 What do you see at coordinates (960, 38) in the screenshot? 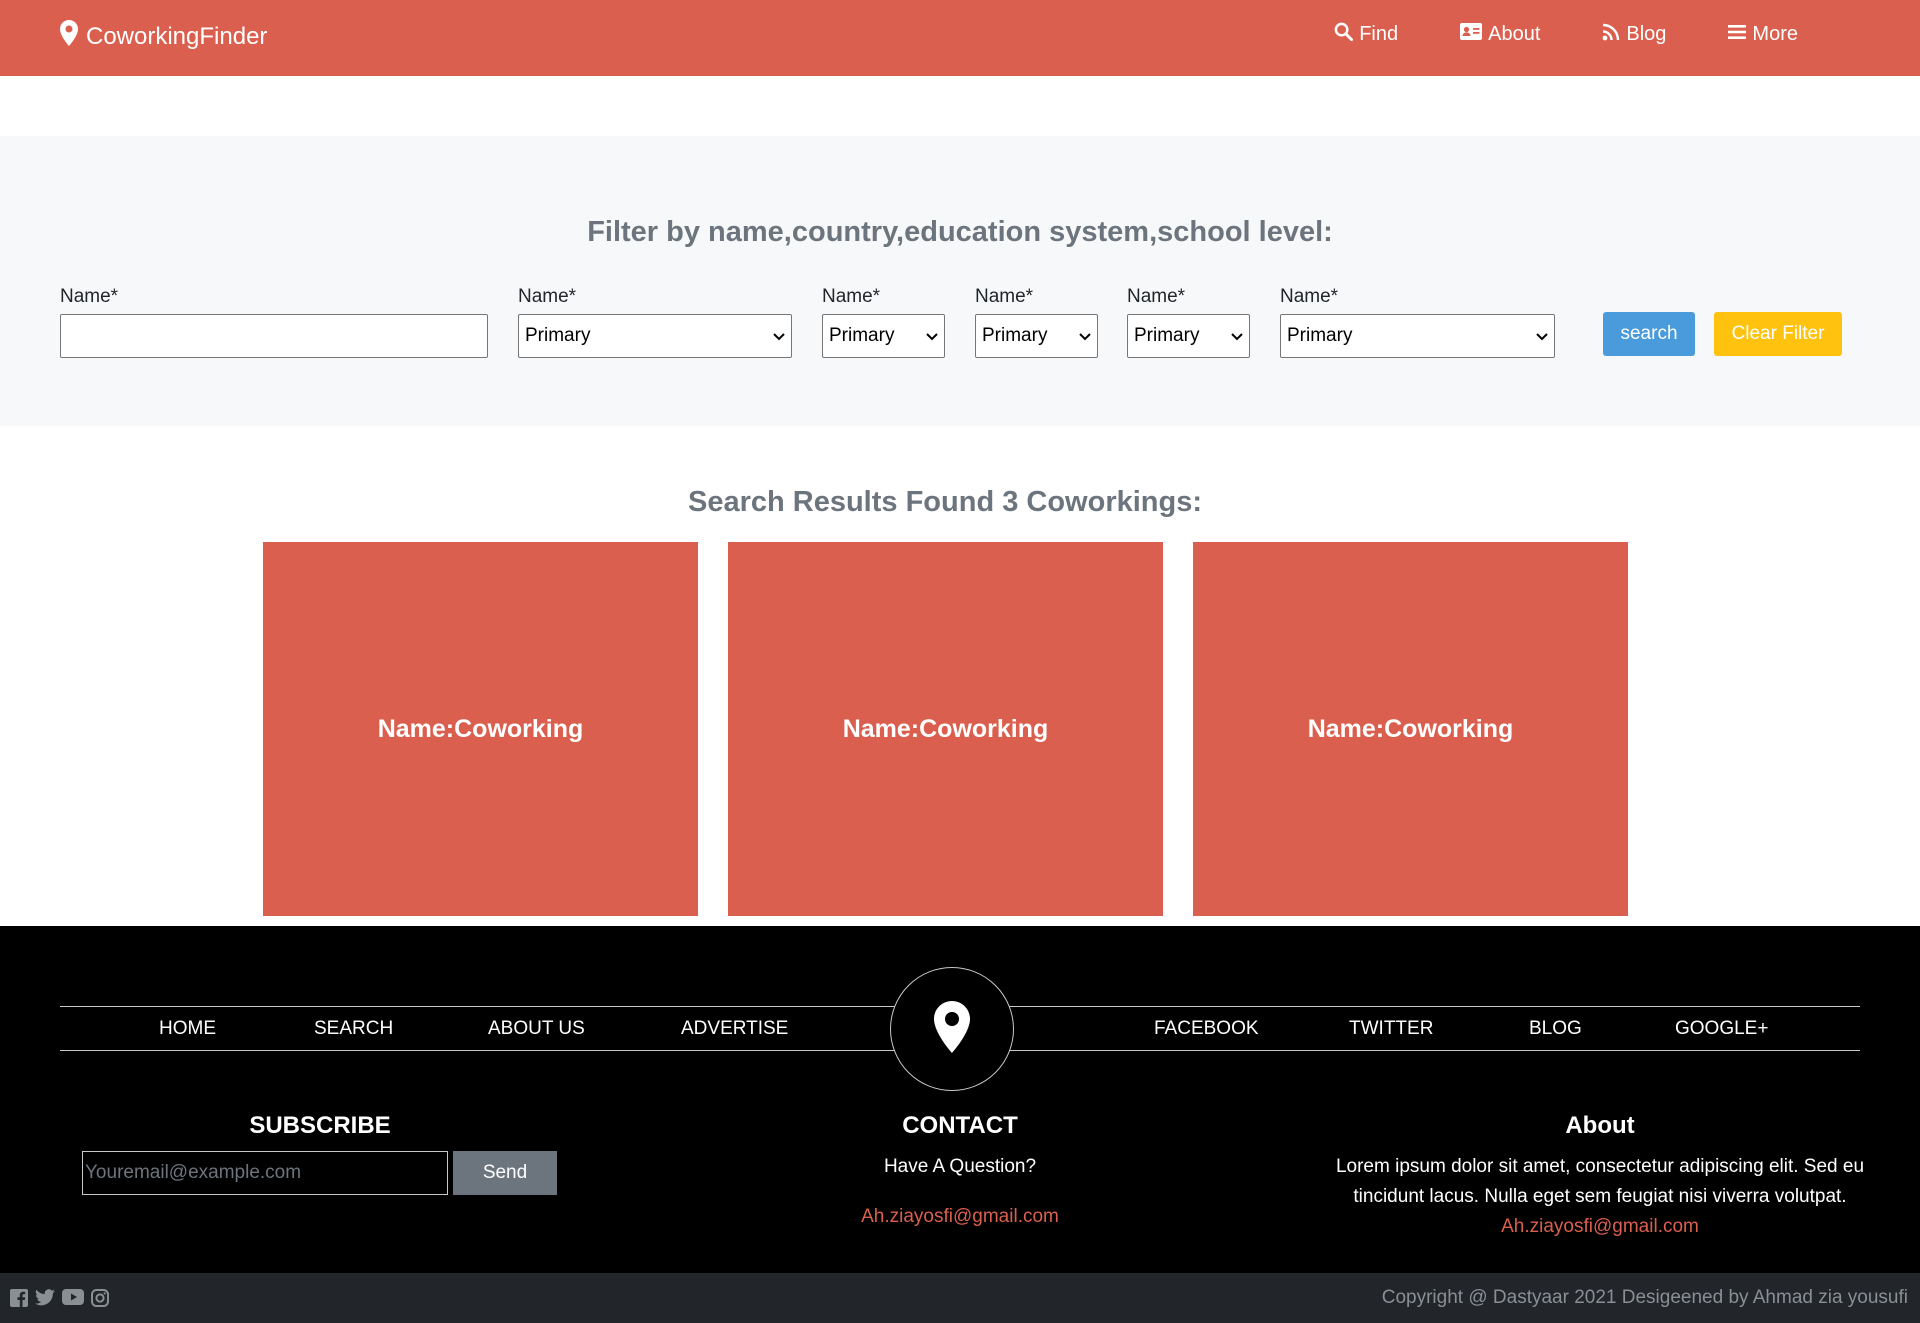
I see `navbar: CoworkingFinder Find About Blog More` at bounding box center [960, 38].